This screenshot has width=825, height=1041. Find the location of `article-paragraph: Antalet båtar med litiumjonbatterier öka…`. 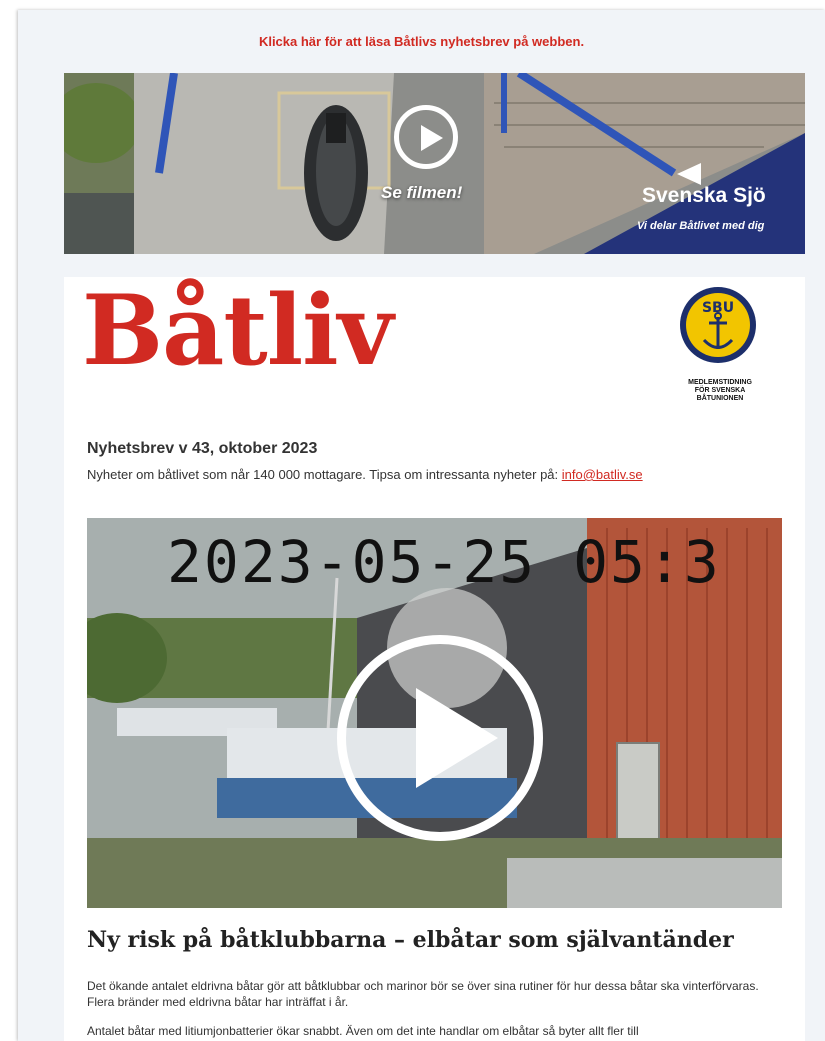

article-paragraph: Antalet båtar med litiumjonbatterier öka… is located at coordinates (363, 1031).